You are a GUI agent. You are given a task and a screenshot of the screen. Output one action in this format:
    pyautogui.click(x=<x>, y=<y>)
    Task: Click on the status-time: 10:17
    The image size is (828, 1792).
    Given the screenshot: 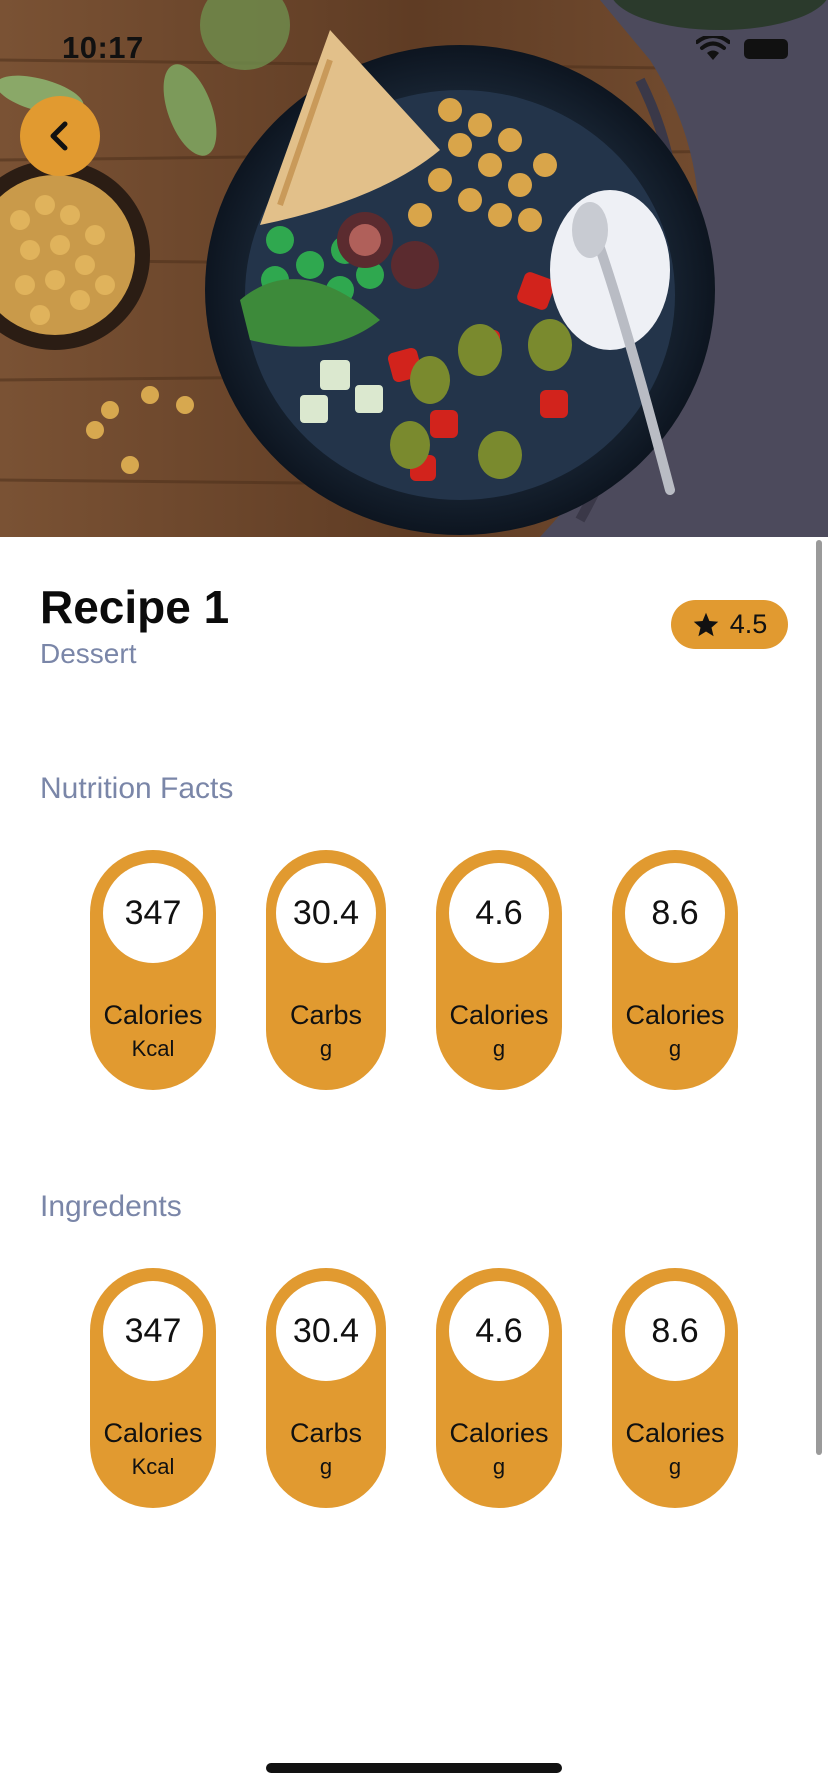 What is the action you would take?
    pyautogui.click(x=103, y=47)
    